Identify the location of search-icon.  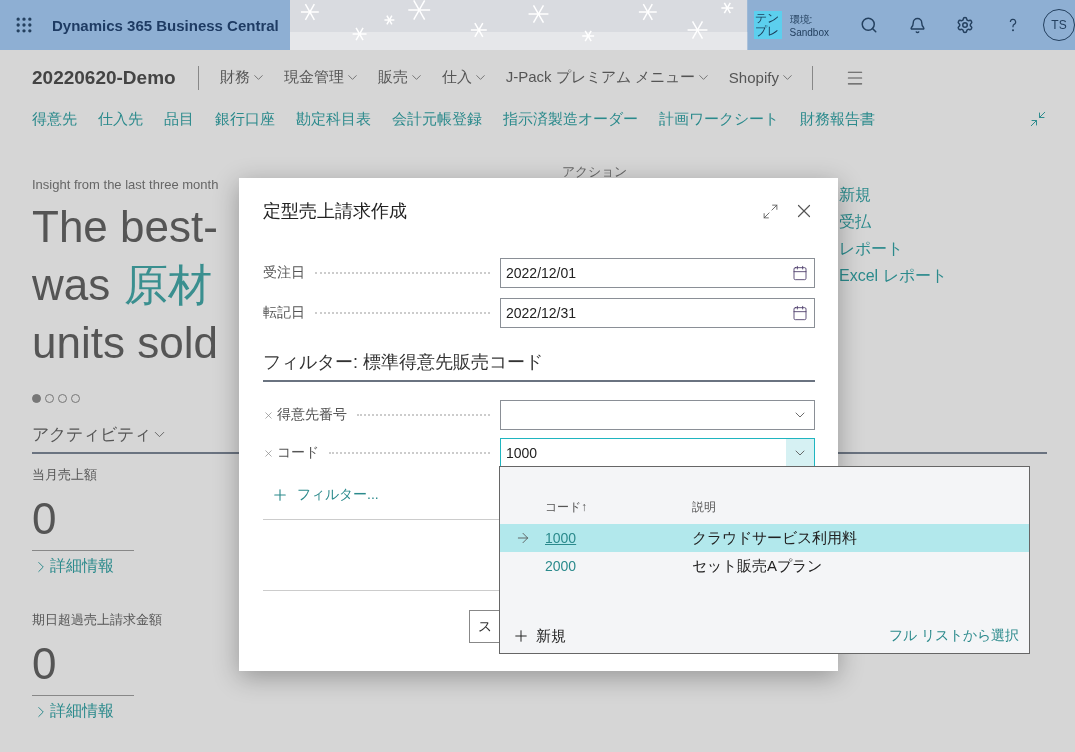
(869, 25).